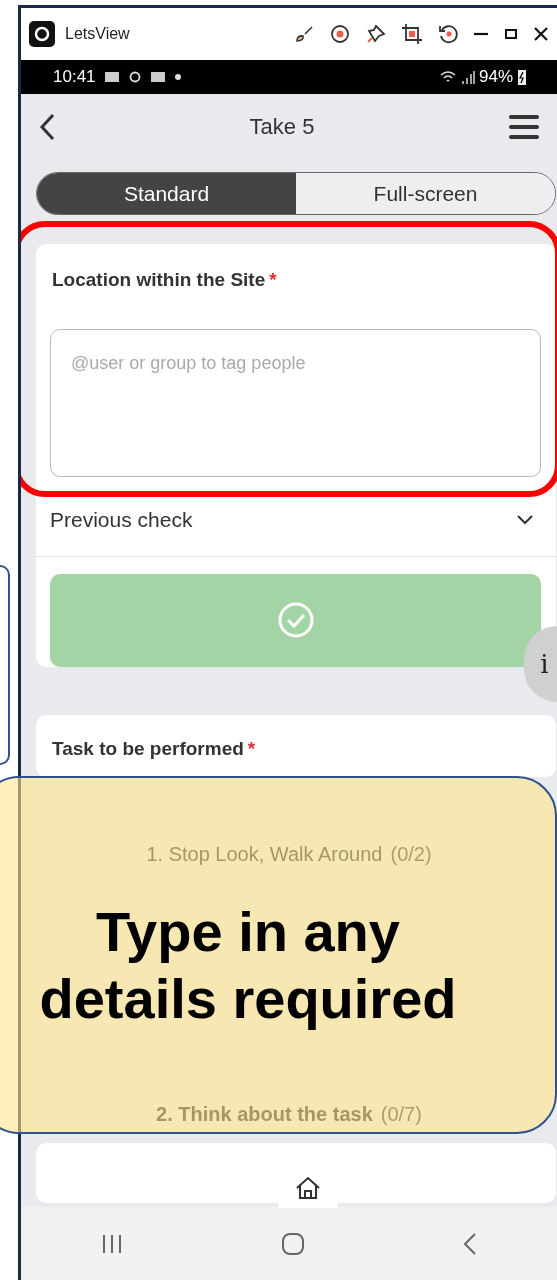 The width and height of the screenshot is (557, 1283). What do you see at coordinates (524, 127) in the screenshot?
I see `menu-icon` at bounding box center [524, 127].